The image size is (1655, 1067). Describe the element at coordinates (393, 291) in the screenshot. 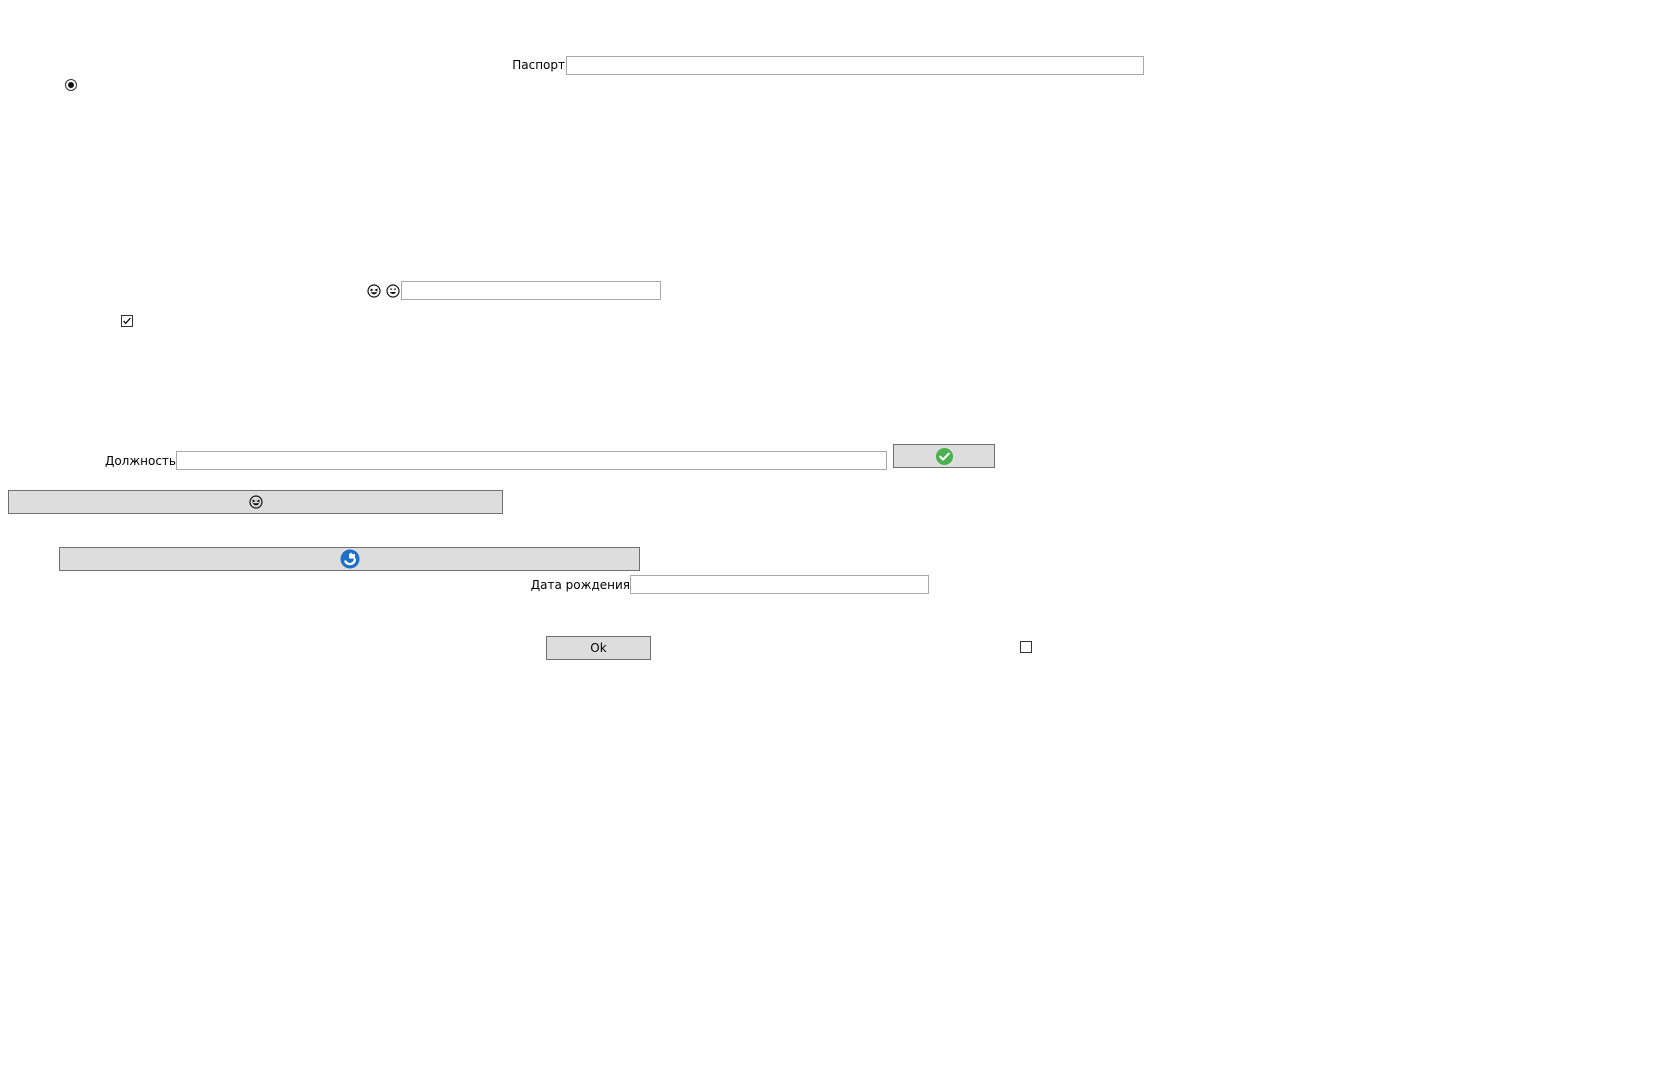

I see `smiling-face-icon` at that location.